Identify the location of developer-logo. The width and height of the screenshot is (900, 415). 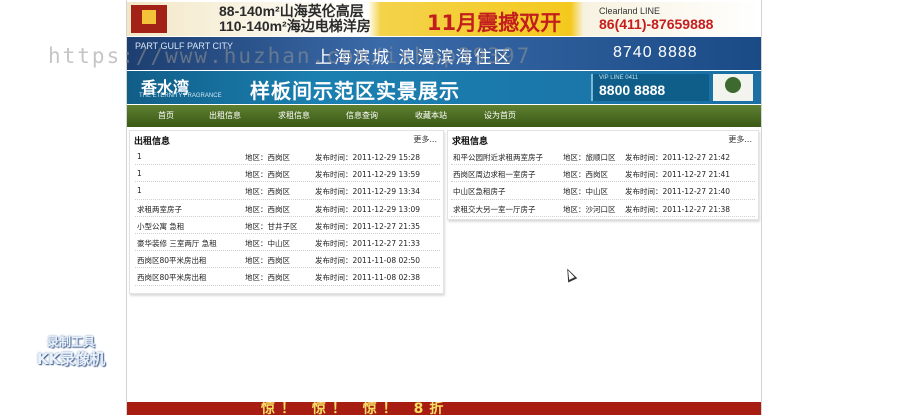
(149, 19).